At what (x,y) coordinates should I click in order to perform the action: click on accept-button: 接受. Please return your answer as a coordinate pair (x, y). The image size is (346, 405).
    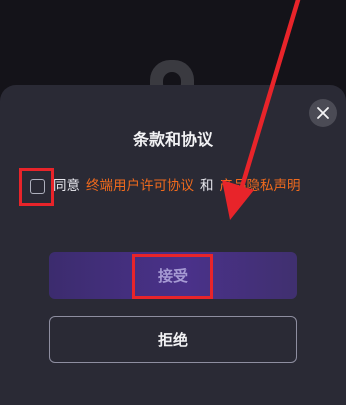
    Looking at the image, I should click on (173, 275).